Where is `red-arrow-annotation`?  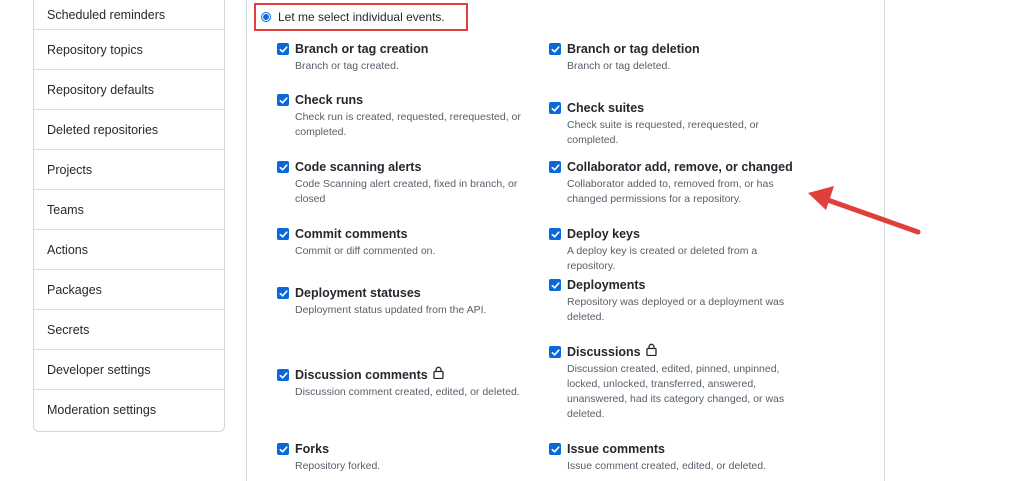
red-arrow-annotation is located at coordinates (864, 210).